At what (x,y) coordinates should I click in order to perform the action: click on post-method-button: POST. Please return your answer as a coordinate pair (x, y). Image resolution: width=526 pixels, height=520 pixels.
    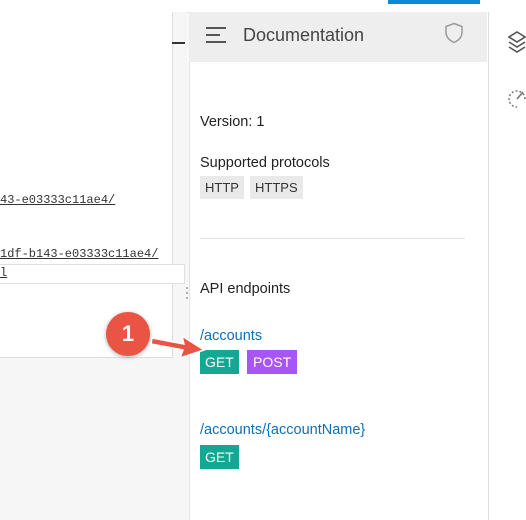
    Looking at the image, I should click on (272, 362).